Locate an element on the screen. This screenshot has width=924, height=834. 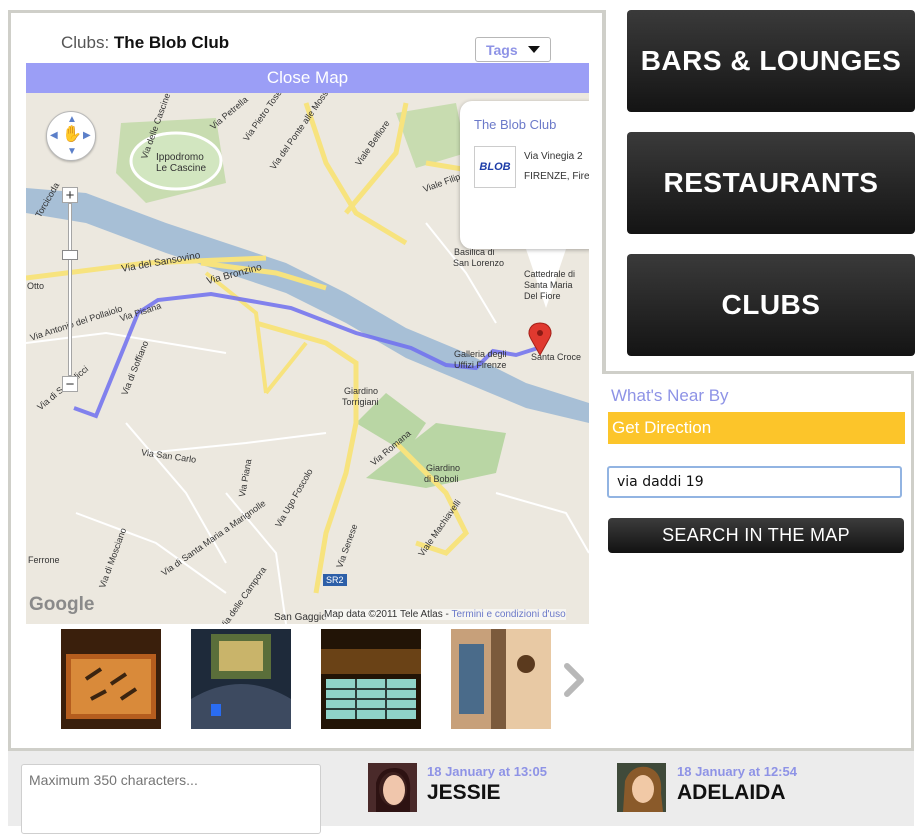
comment-input is located at coordinates (171, 799).